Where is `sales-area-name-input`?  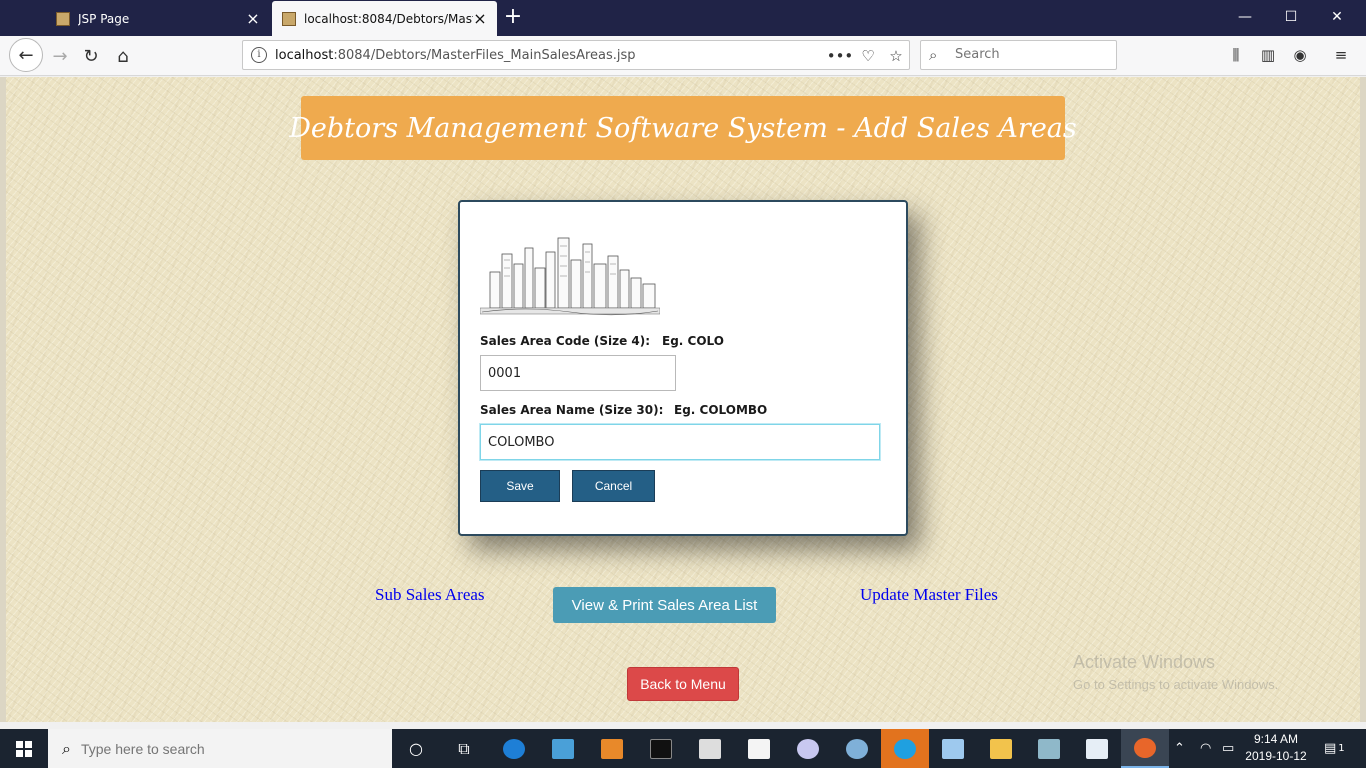
sales-area-name-input is located at coordinates (680, 442).